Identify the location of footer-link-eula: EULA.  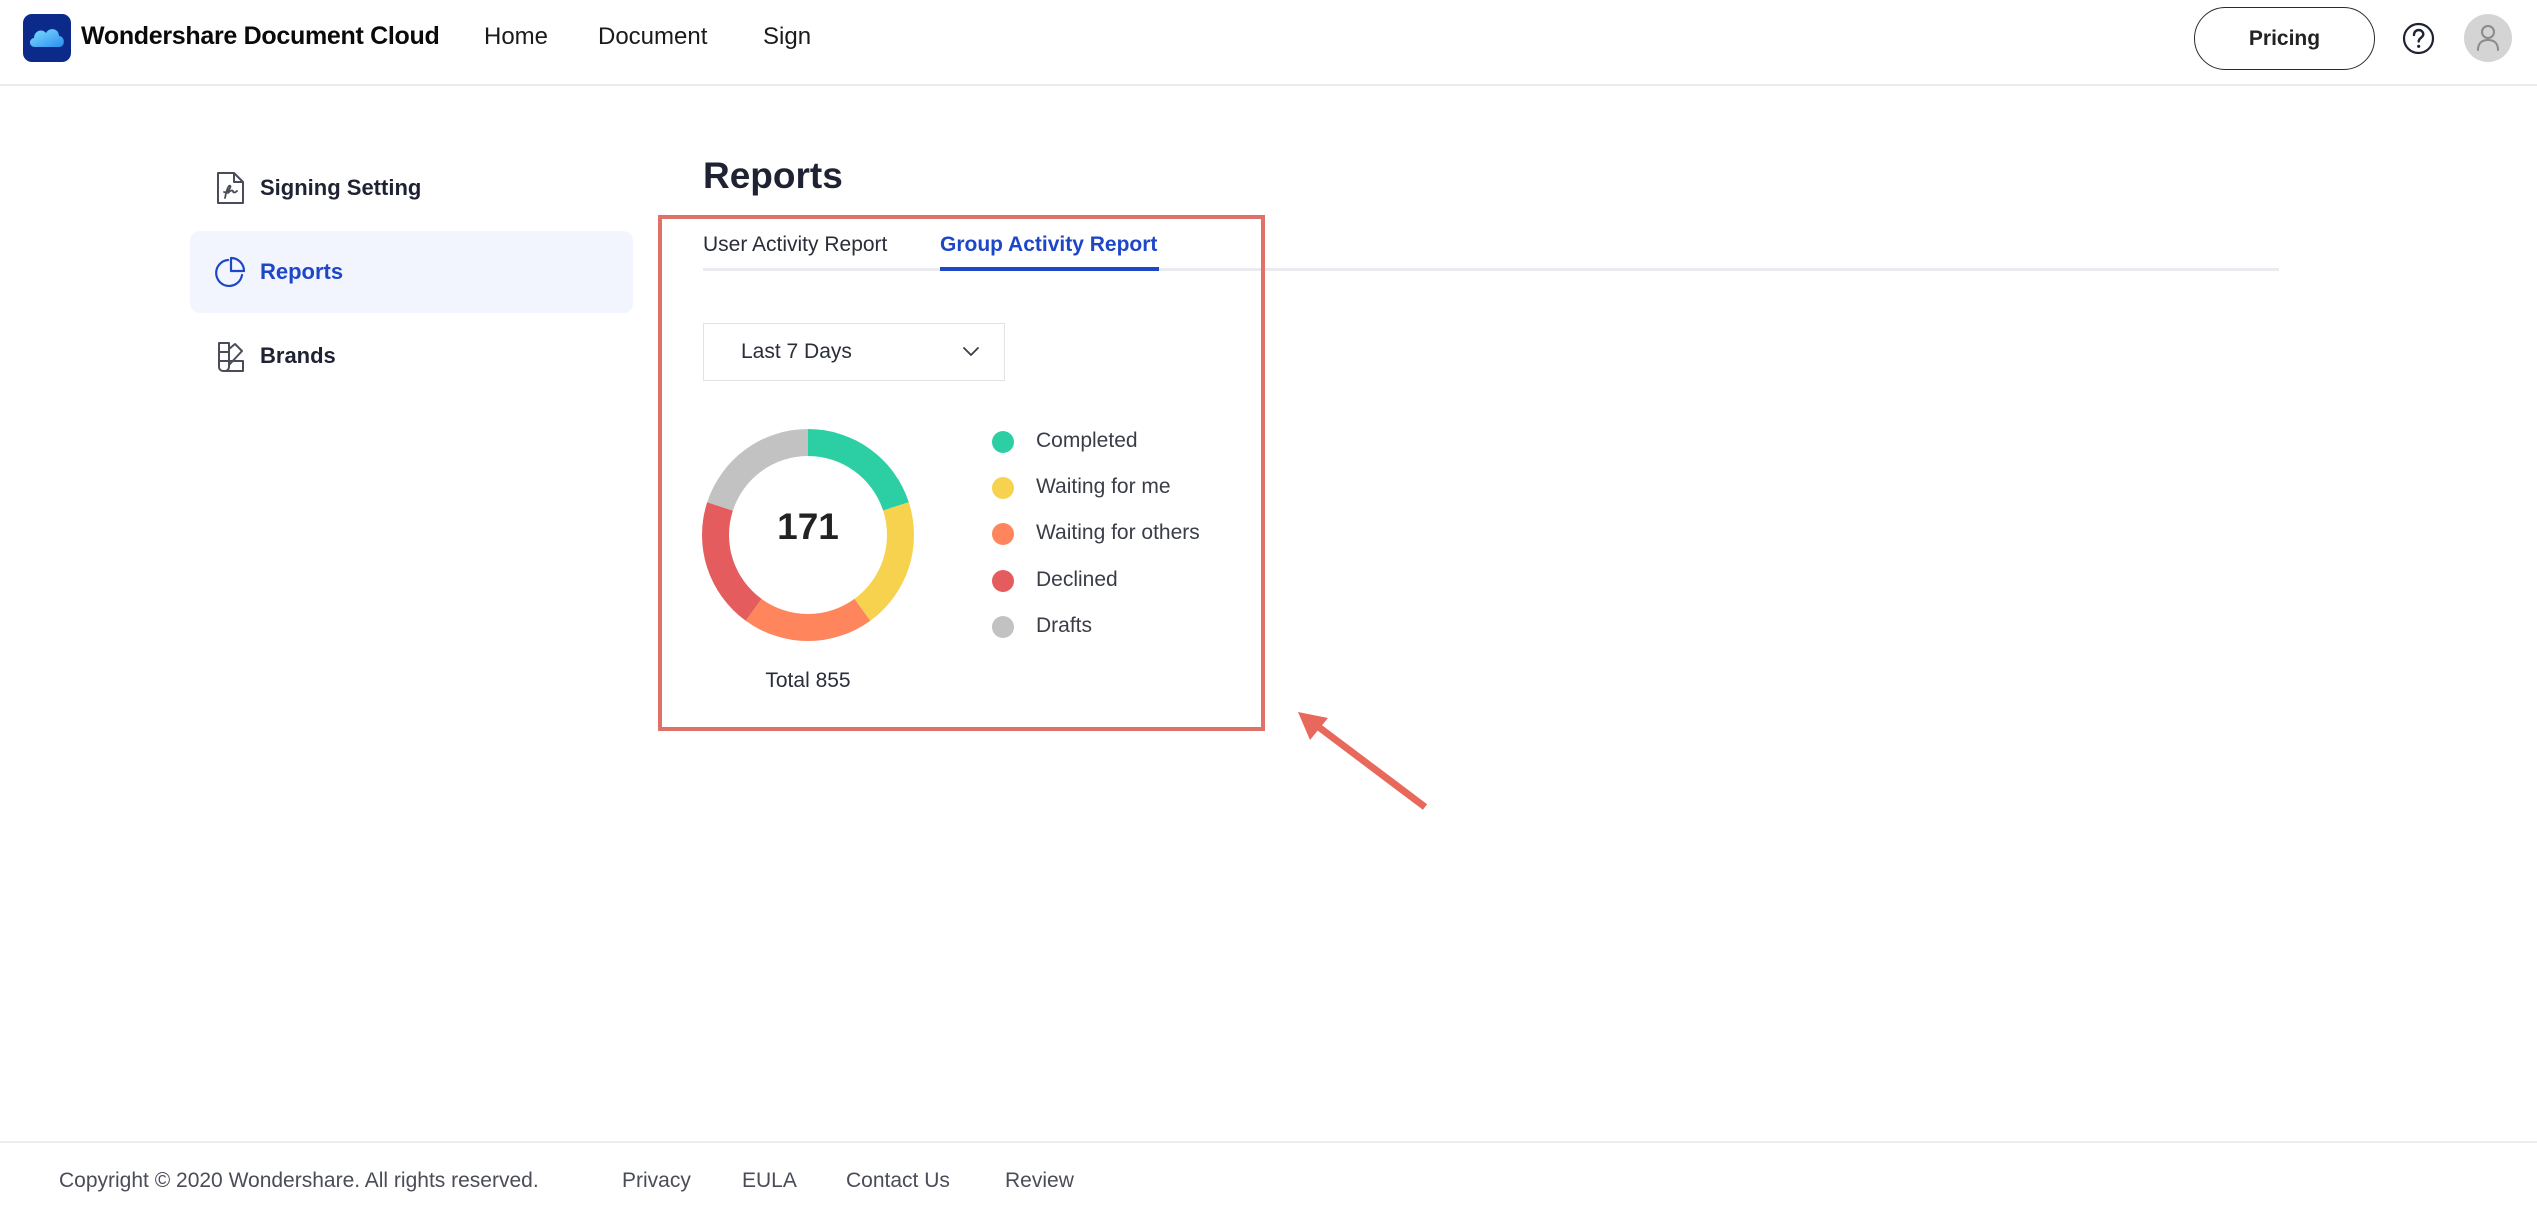
(769, 1181).